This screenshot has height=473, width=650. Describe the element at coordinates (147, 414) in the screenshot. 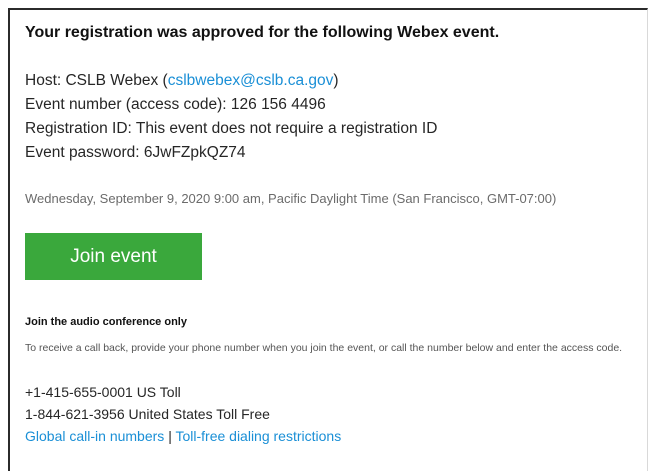

I see `phone-toll-free: 1-844-621-3956 United States Toll Free` at that location.